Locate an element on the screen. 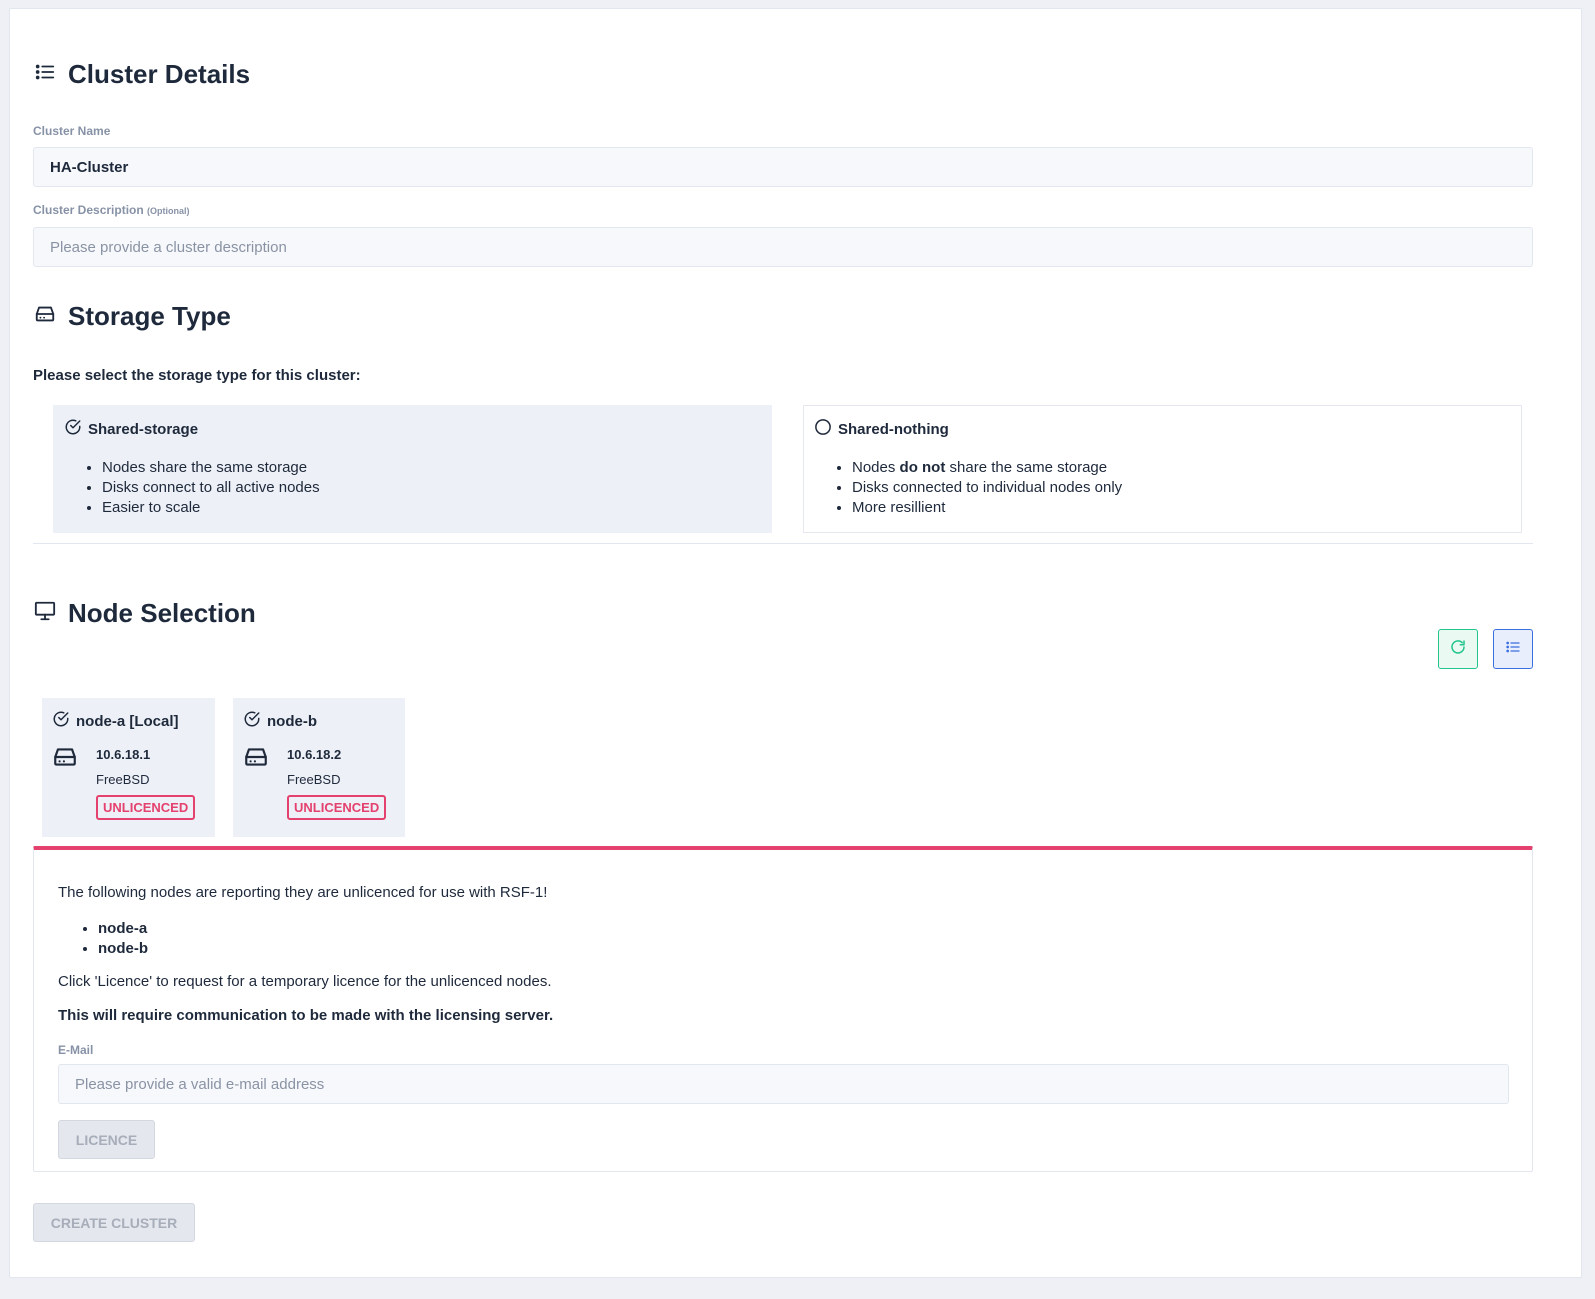 The width and height of the screenshot is (1595, 1299). cluster-description-label-text: Cluster Description is located at coordinates (88, 210).